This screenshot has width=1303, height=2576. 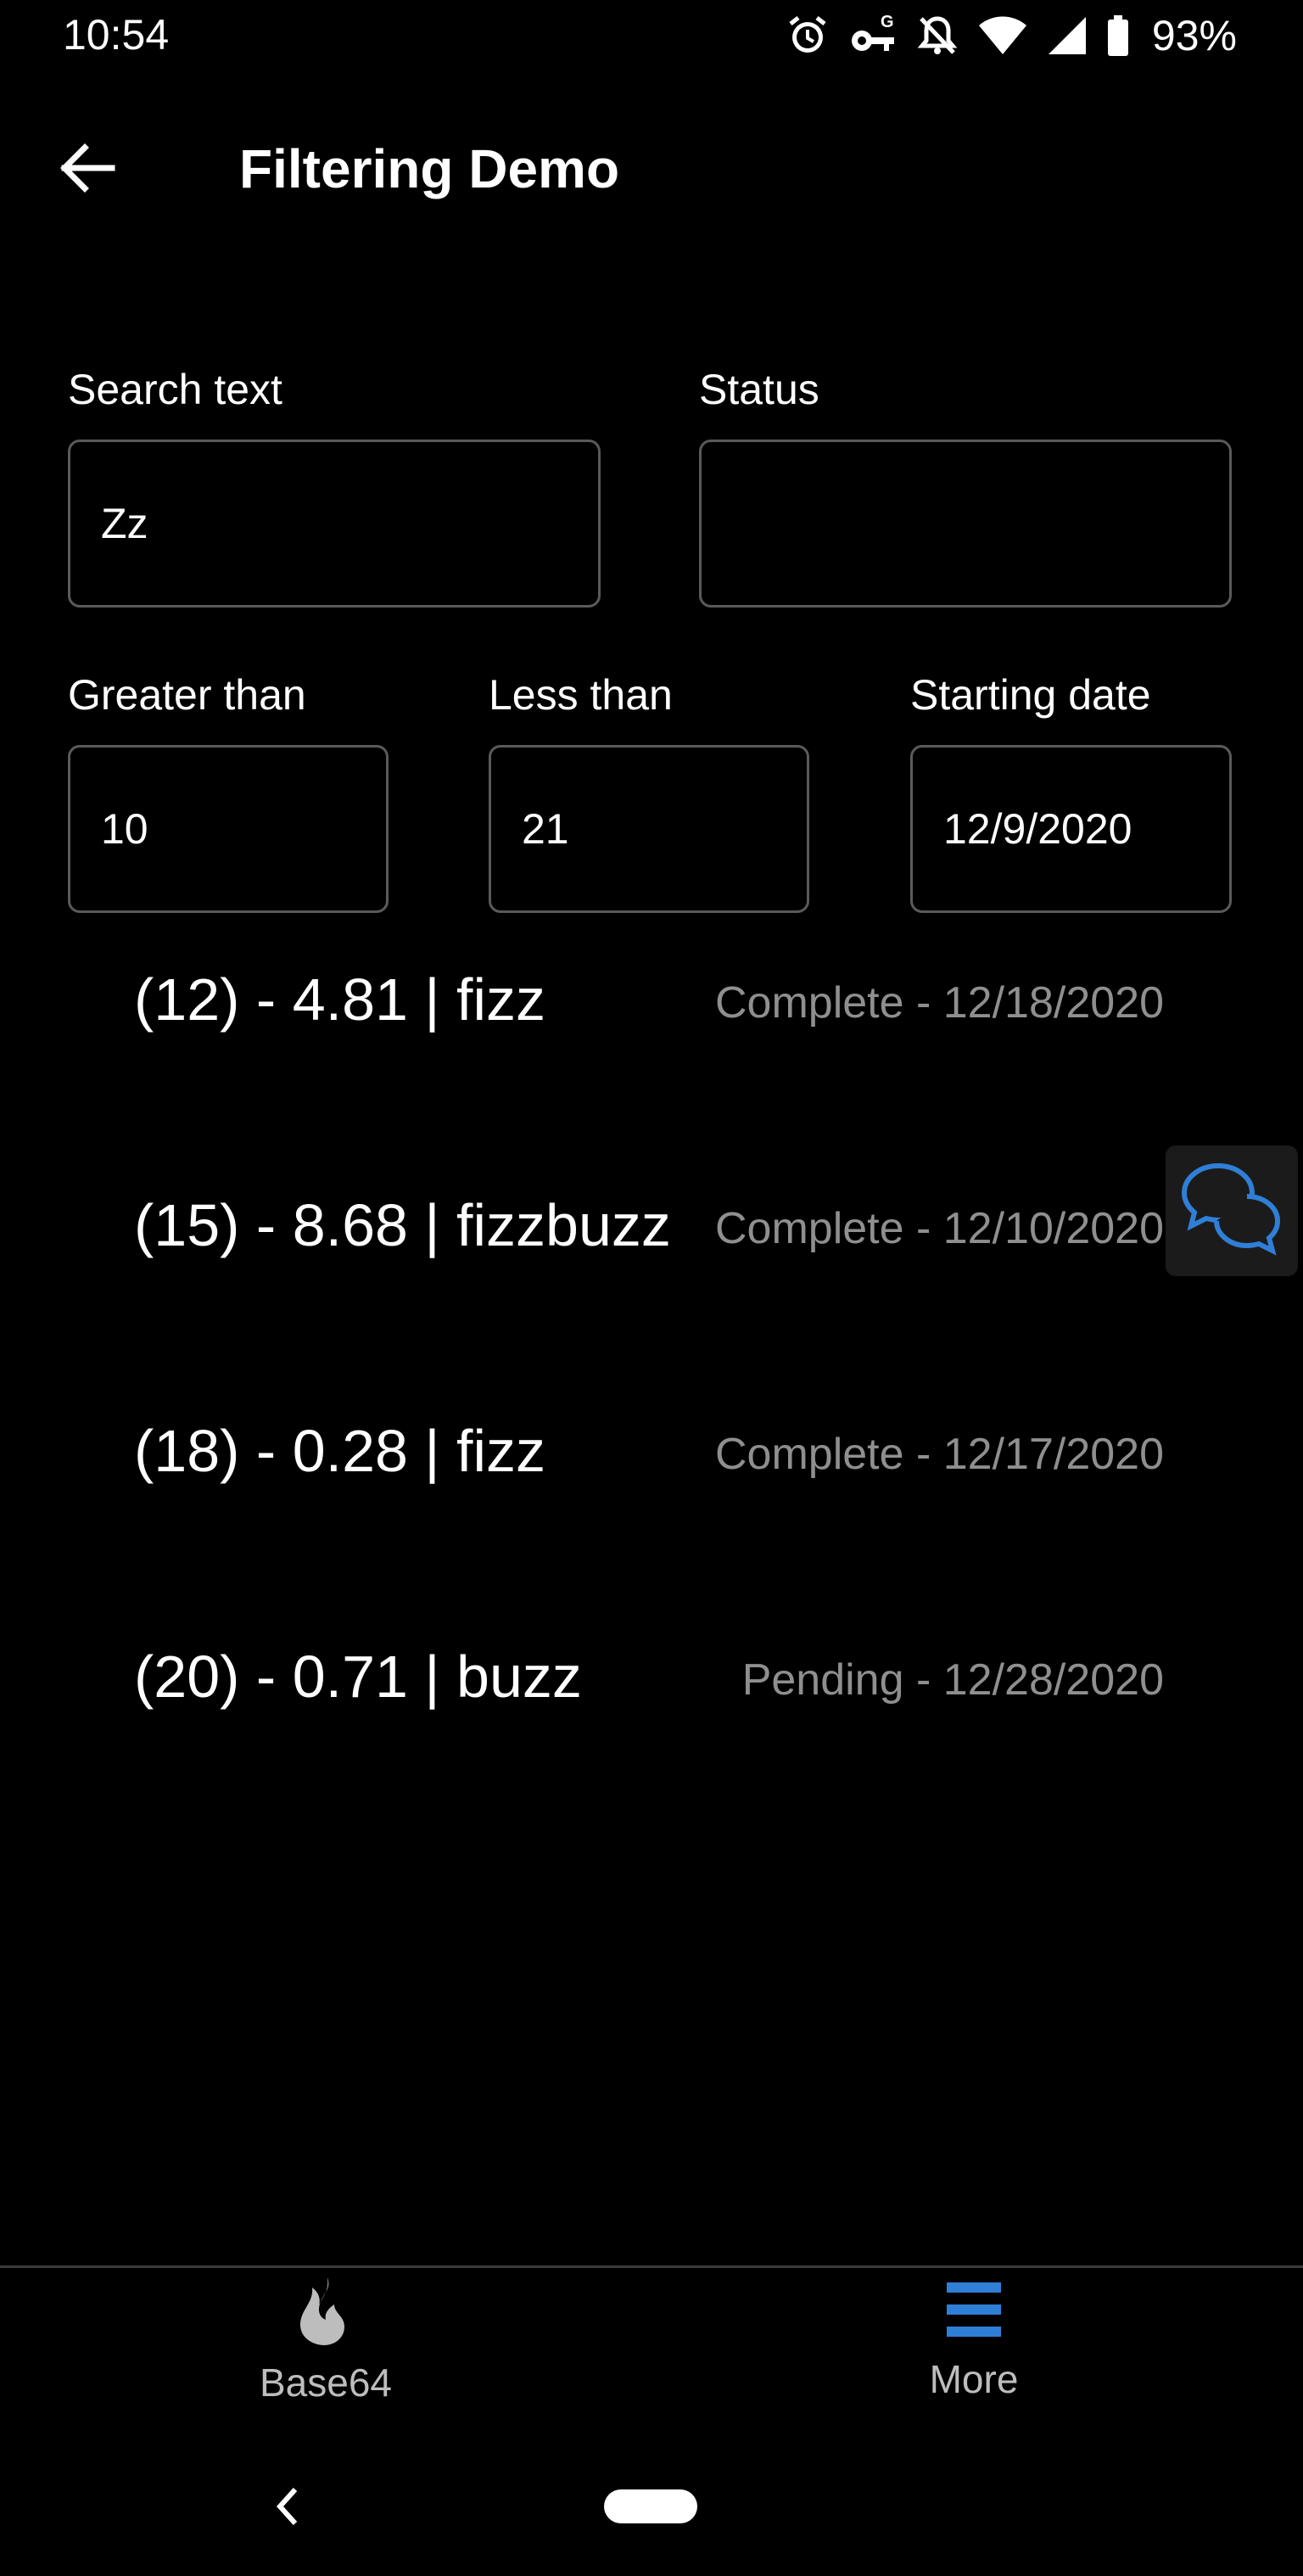 I want to click on starting-date-label: Starting date, so click(x=1030, y=695).